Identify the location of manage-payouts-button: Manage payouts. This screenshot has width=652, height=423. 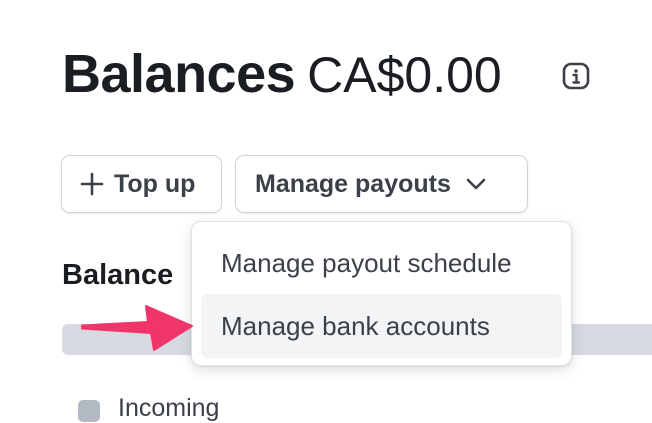
(381, 184).